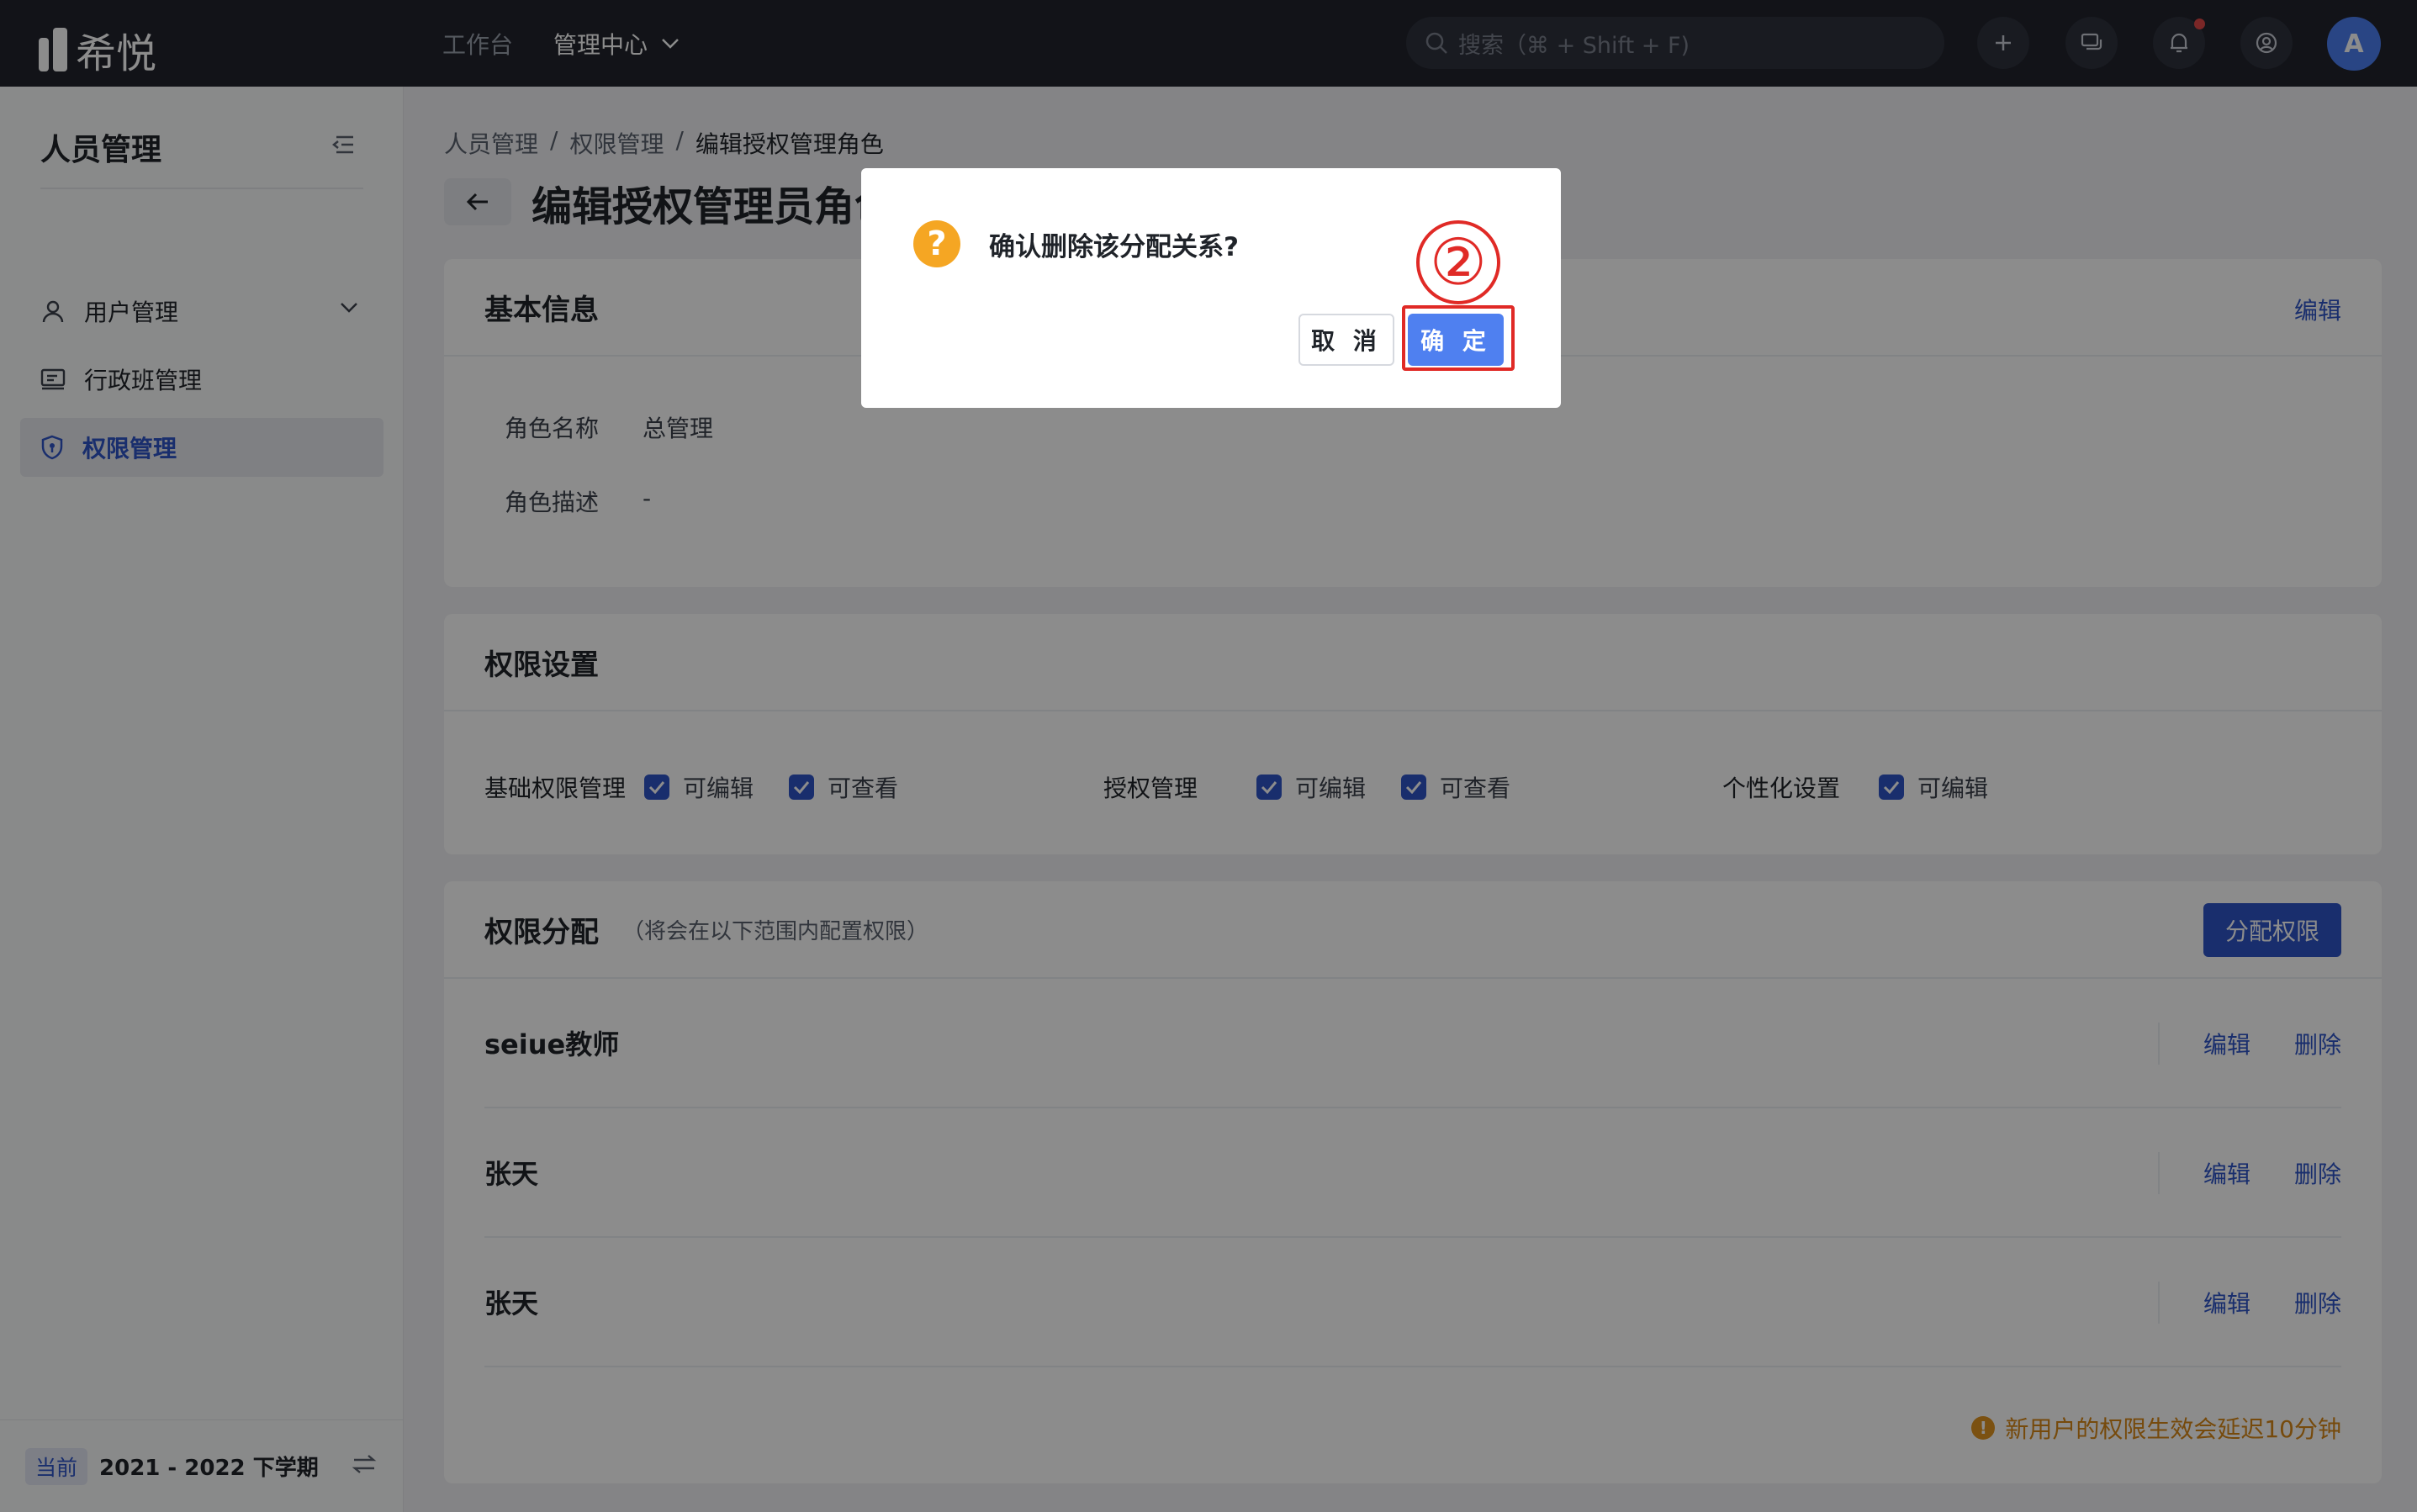  Describe the element at coordinates (1458, 262) in the screenshot. I see `step-marker: ②` at that location.